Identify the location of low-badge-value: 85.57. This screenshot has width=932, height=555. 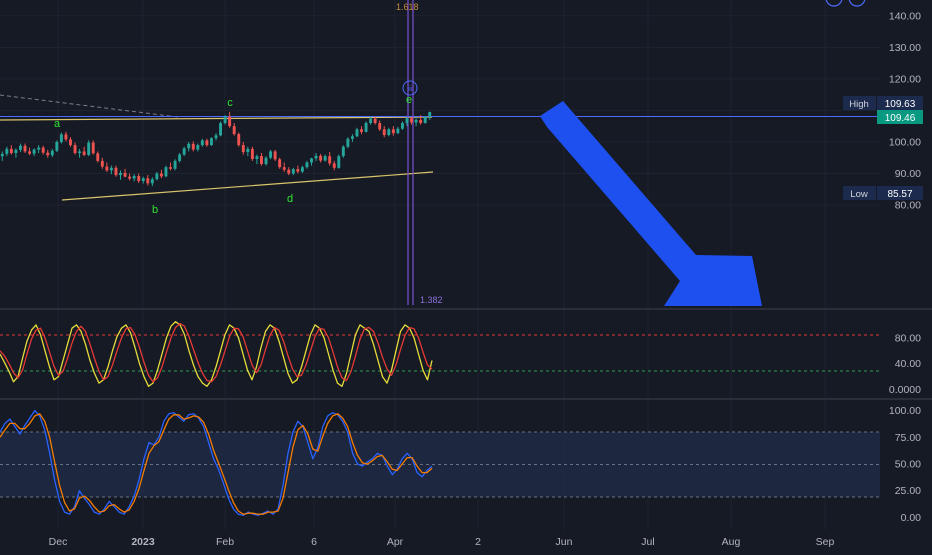
(899, 194).